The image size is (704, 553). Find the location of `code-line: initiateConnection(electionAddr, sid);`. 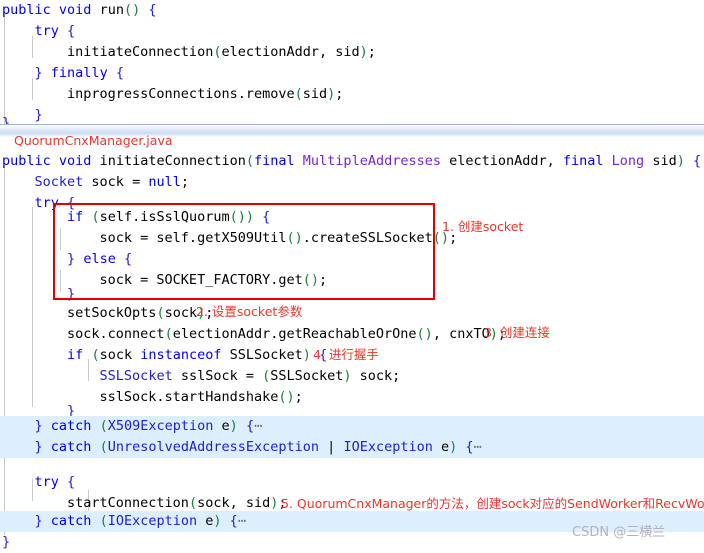

code-line: initiateConnection(electionAddr, sid); is located at coordinates (352, 52).